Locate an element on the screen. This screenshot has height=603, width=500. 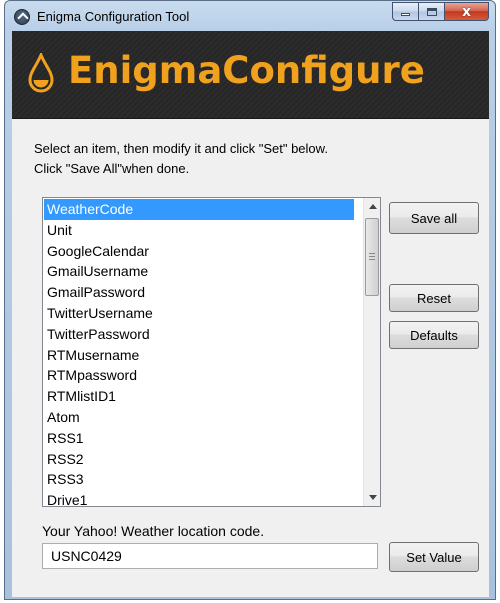
arrow-up-icon is located at coordinates (372, 206).